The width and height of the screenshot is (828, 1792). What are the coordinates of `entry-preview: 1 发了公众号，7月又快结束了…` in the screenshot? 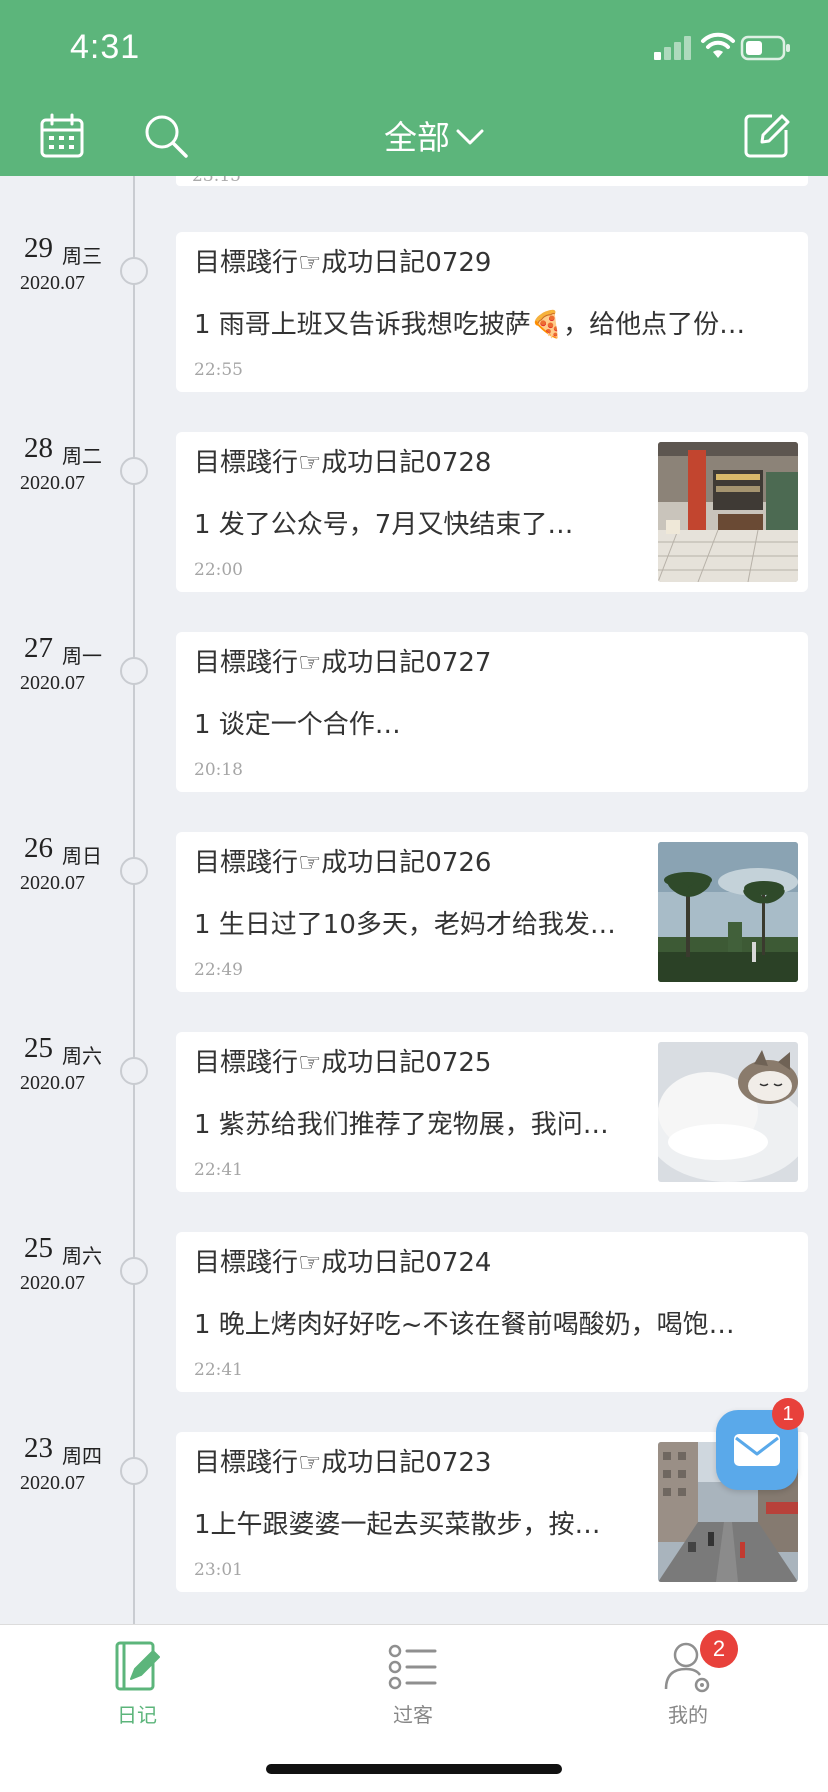 It's located at (384, 525).